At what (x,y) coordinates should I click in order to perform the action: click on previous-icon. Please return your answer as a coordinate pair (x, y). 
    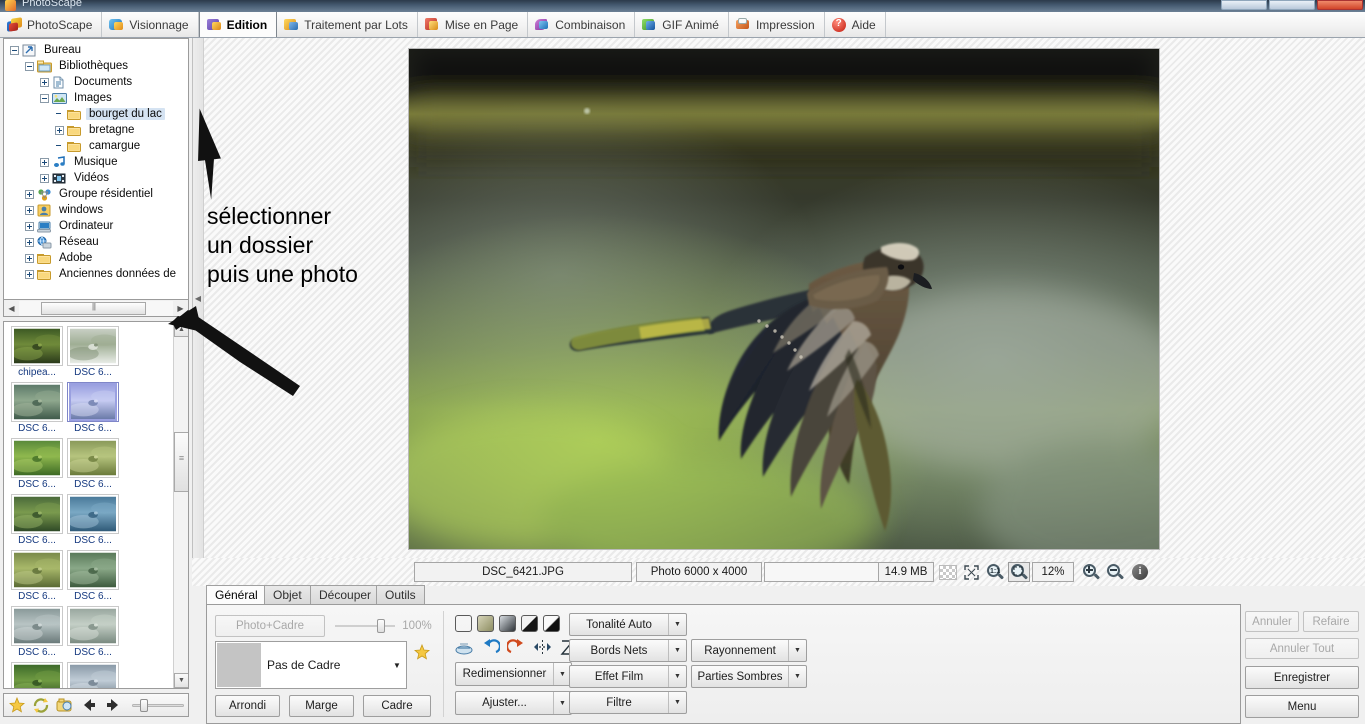
    Looking at the image, I should click on (89, 705).